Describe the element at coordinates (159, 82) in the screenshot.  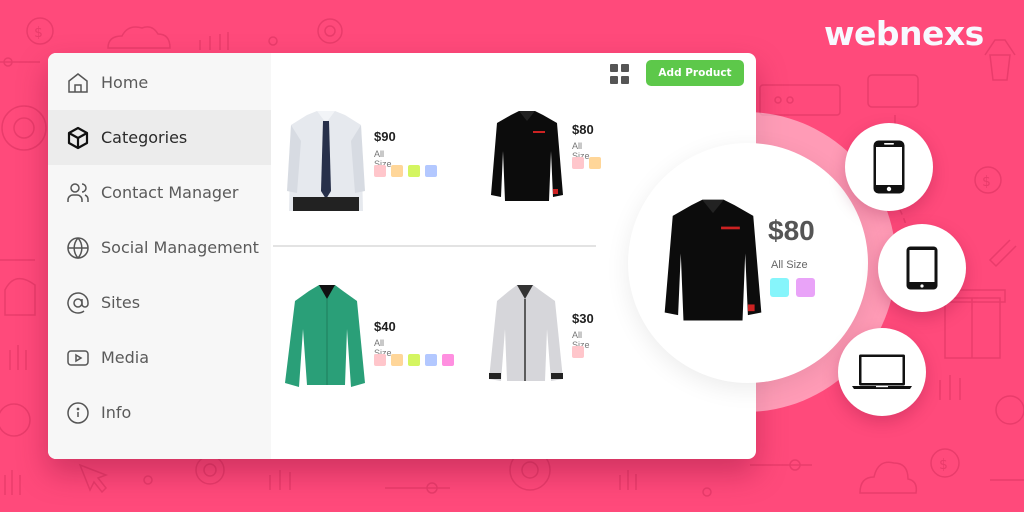
I see `sidebar-item-home: Home` at that location.